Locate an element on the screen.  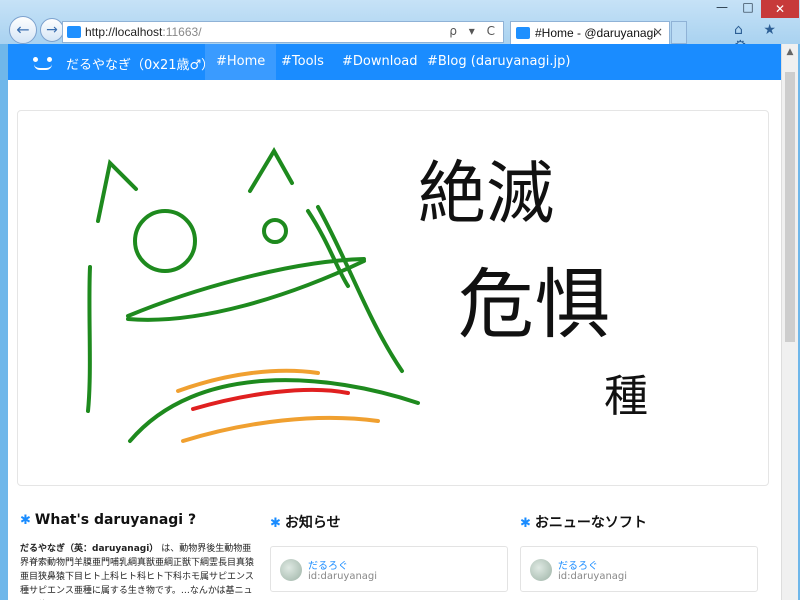
address-bar: http://localhost:11663/ ρ ▾ C is located at coordinates (283, 32).